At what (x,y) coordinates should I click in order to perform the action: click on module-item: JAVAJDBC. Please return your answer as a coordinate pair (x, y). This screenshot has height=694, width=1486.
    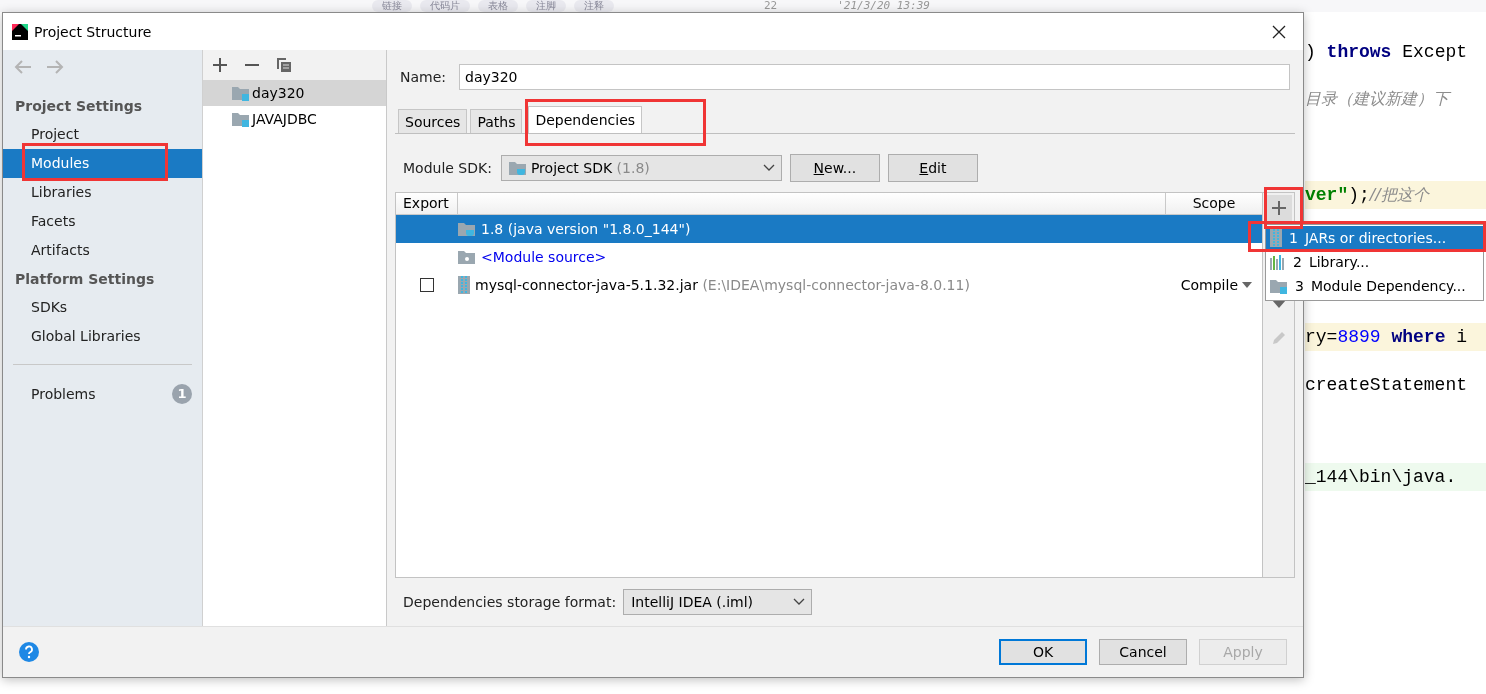
    Looking at the image, I should click on (294, 119).